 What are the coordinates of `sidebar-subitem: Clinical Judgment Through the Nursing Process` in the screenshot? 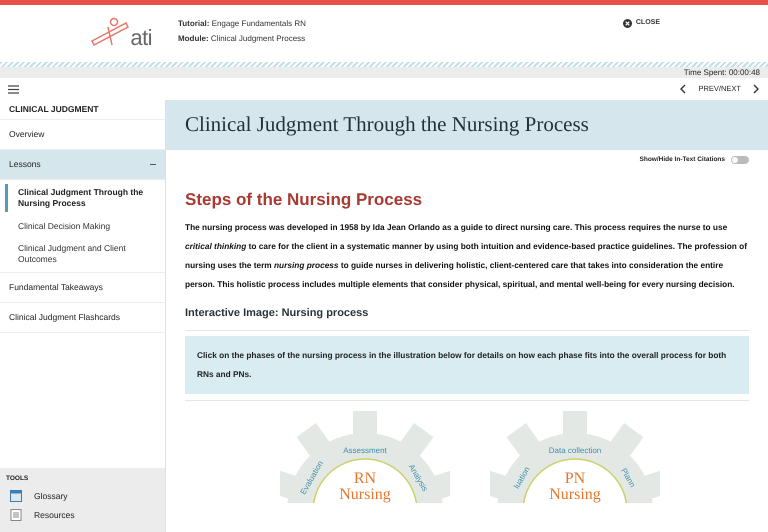 It's located at (85, 198).